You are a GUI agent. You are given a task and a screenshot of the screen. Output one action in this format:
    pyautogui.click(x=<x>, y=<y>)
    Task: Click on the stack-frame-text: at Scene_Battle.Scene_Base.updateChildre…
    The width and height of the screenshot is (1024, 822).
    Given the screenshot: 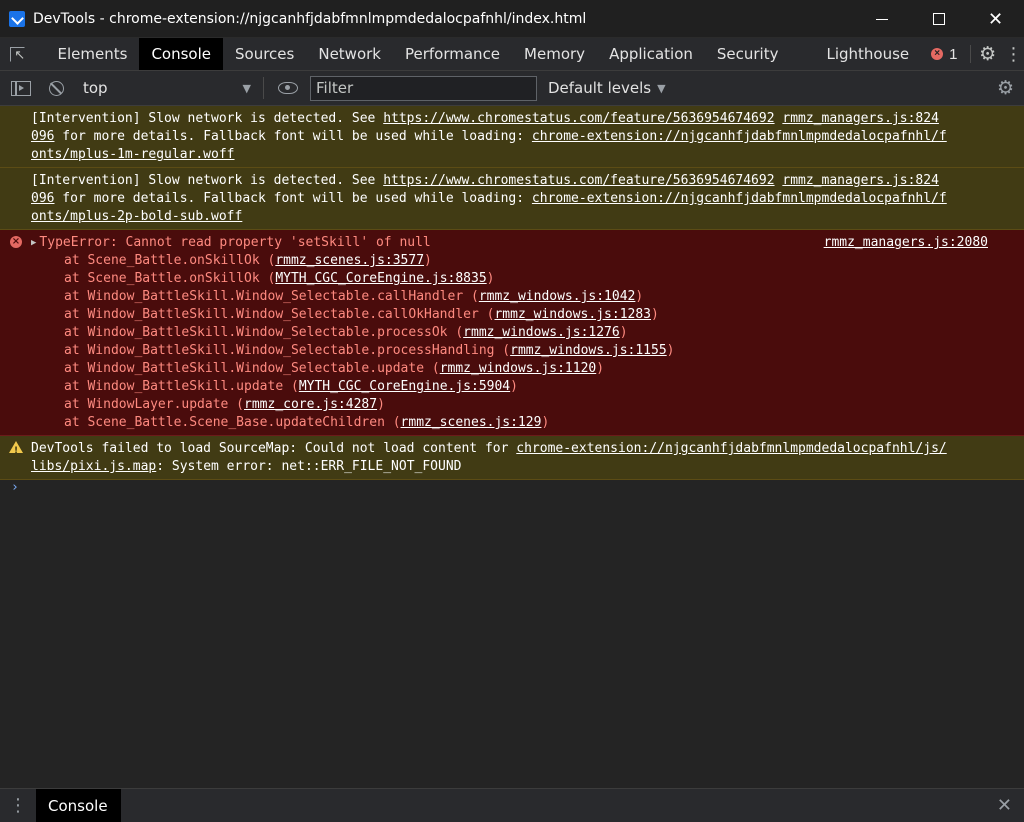 What is the action you would take?
    pyautogui.click(x=232, y=422)
    